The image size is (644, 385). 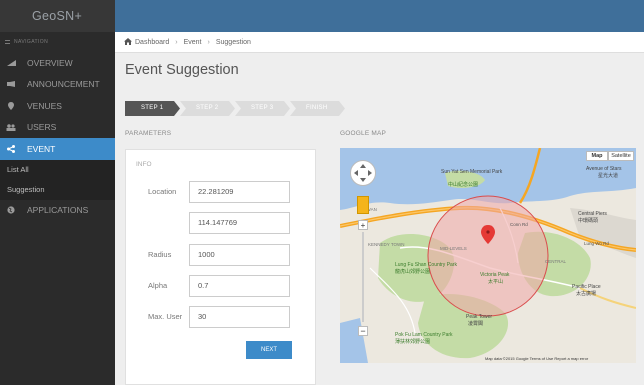 What do you see at coordinates (50, 62) in the screenshot?
I see `sidebar-item-label: OVERVIEW` at bounding box center [50, 62].